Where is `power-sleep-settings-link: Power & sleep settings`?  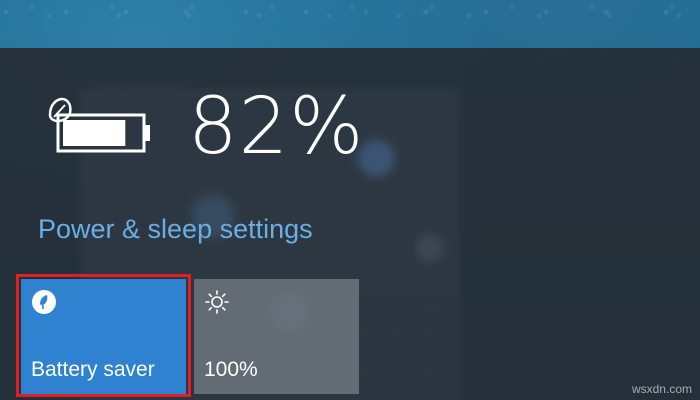 power-sleep-settings-link: Power & sleep settings is located at coordinates (175, 229).